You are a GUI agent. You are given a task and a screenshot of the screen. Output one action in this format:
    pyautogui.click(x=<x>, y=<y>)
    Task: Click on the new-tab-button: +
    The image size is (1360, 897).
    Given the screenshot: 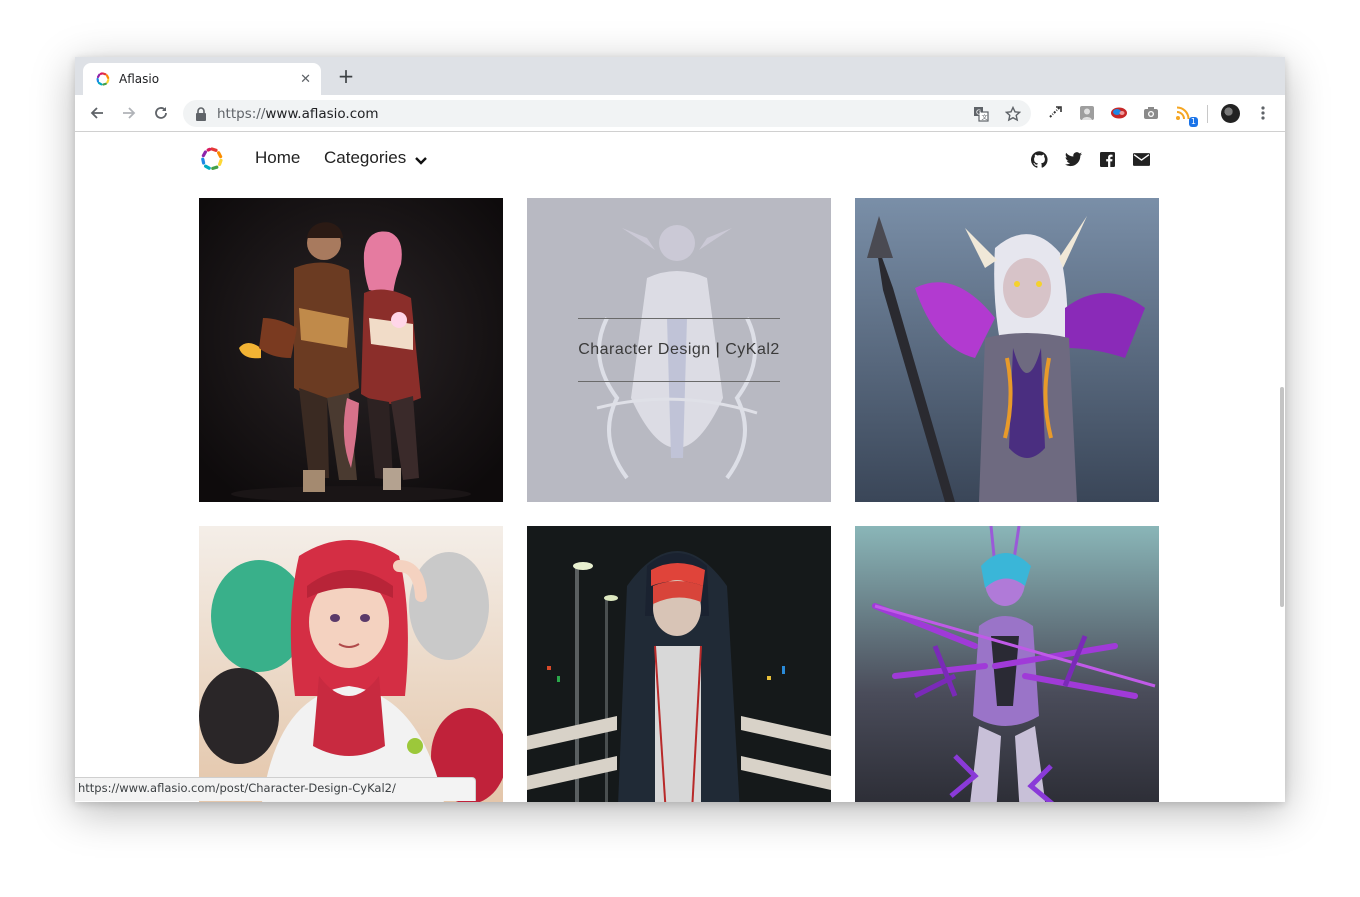 What is the action you would take?
    pyautogui.click(x=346, y=76)
    